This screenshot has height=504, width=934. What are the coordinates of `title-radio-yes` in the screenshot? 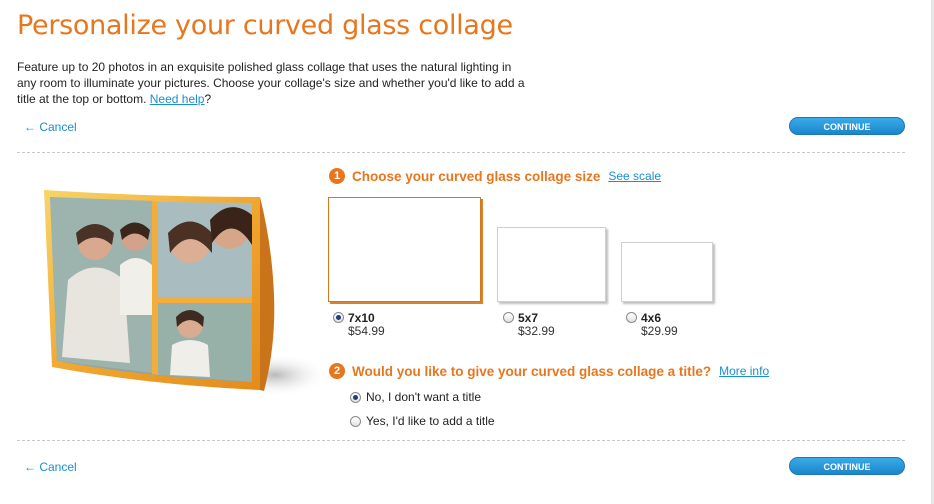 It's located at (355, 422).